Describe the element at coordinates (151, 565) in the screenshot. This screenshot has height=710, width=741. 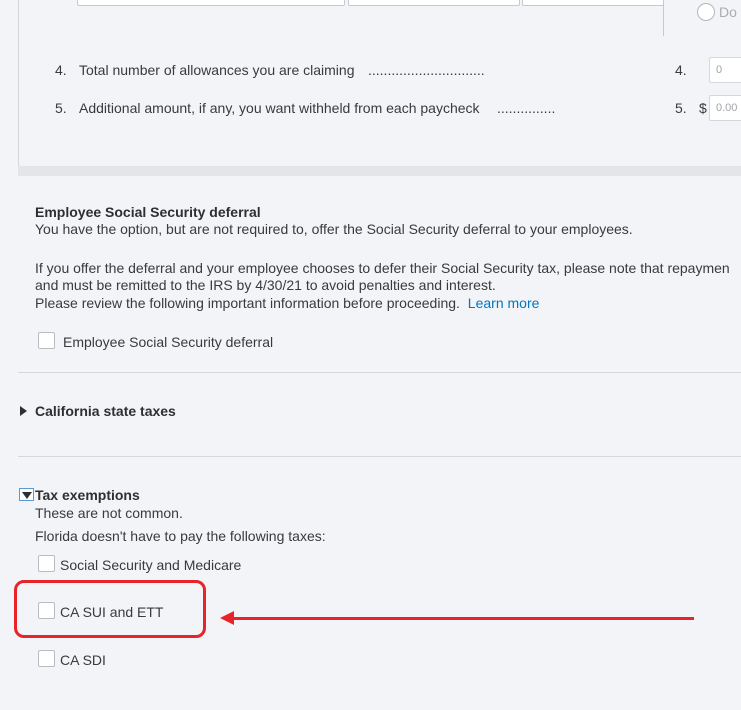
I see `ss-medicare-label: Social Security and Medicare` at that location.